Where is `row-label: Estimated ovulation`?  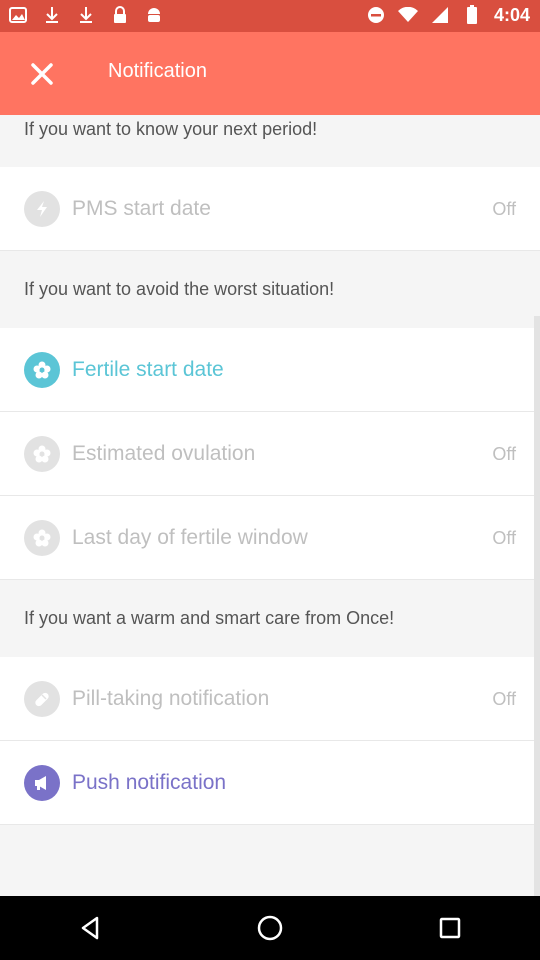 row-label: Estimated ovulation is located at coordinates (164, 453).